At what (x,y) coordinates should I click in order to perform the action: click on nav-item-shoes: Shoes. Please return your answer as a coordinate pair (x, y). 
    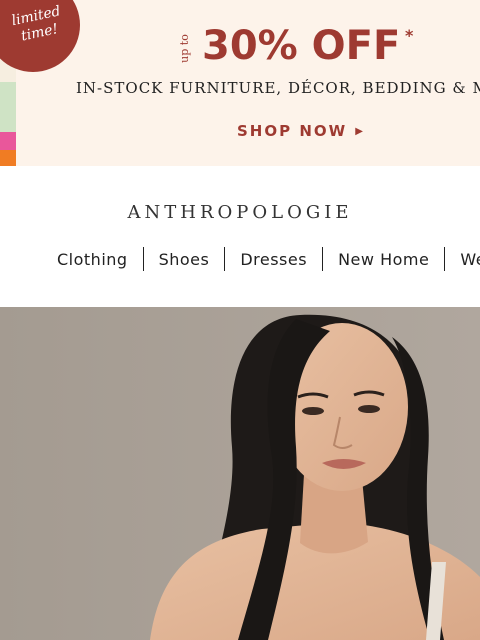
    Looking at the image, I should click on (184, 259).